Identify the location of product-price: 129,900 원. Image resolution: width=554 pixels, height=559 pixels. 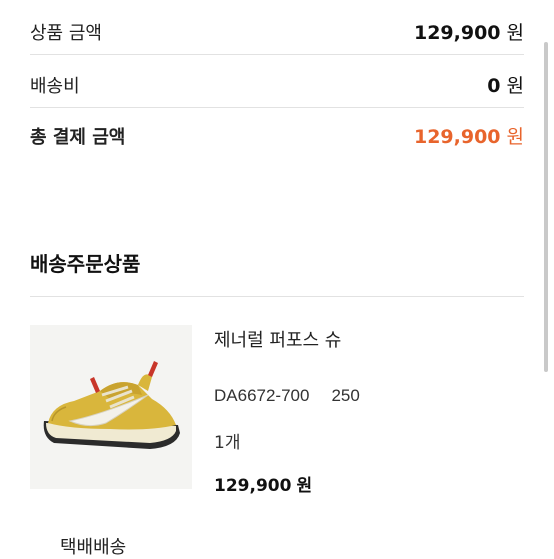
(263, 483).